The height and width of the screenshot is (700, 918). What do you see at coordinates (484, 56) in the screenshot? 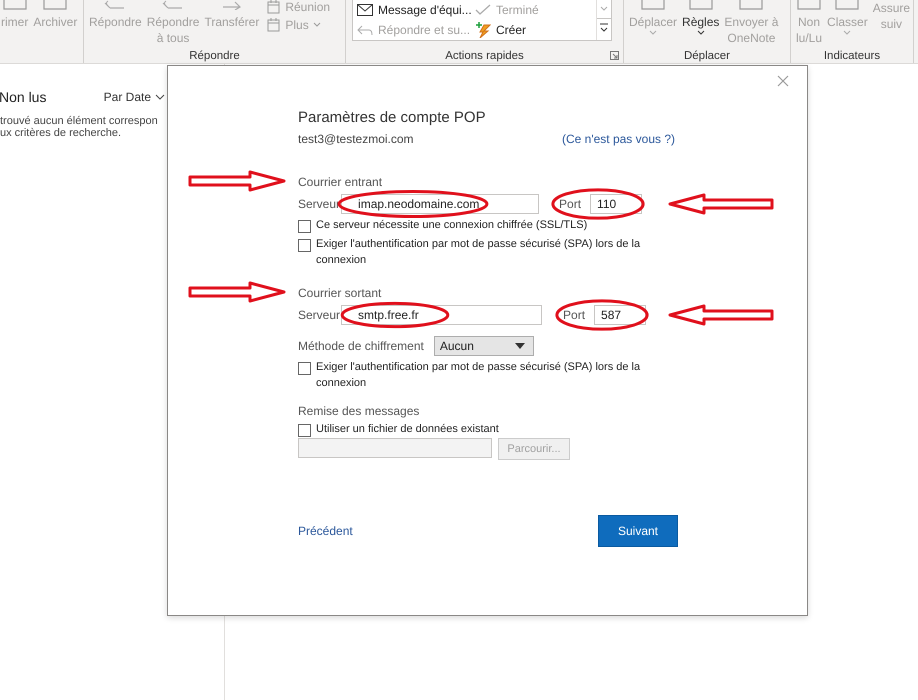
I see `ribbon-group-label: Actions rapides` at bounding box center [484, 56].